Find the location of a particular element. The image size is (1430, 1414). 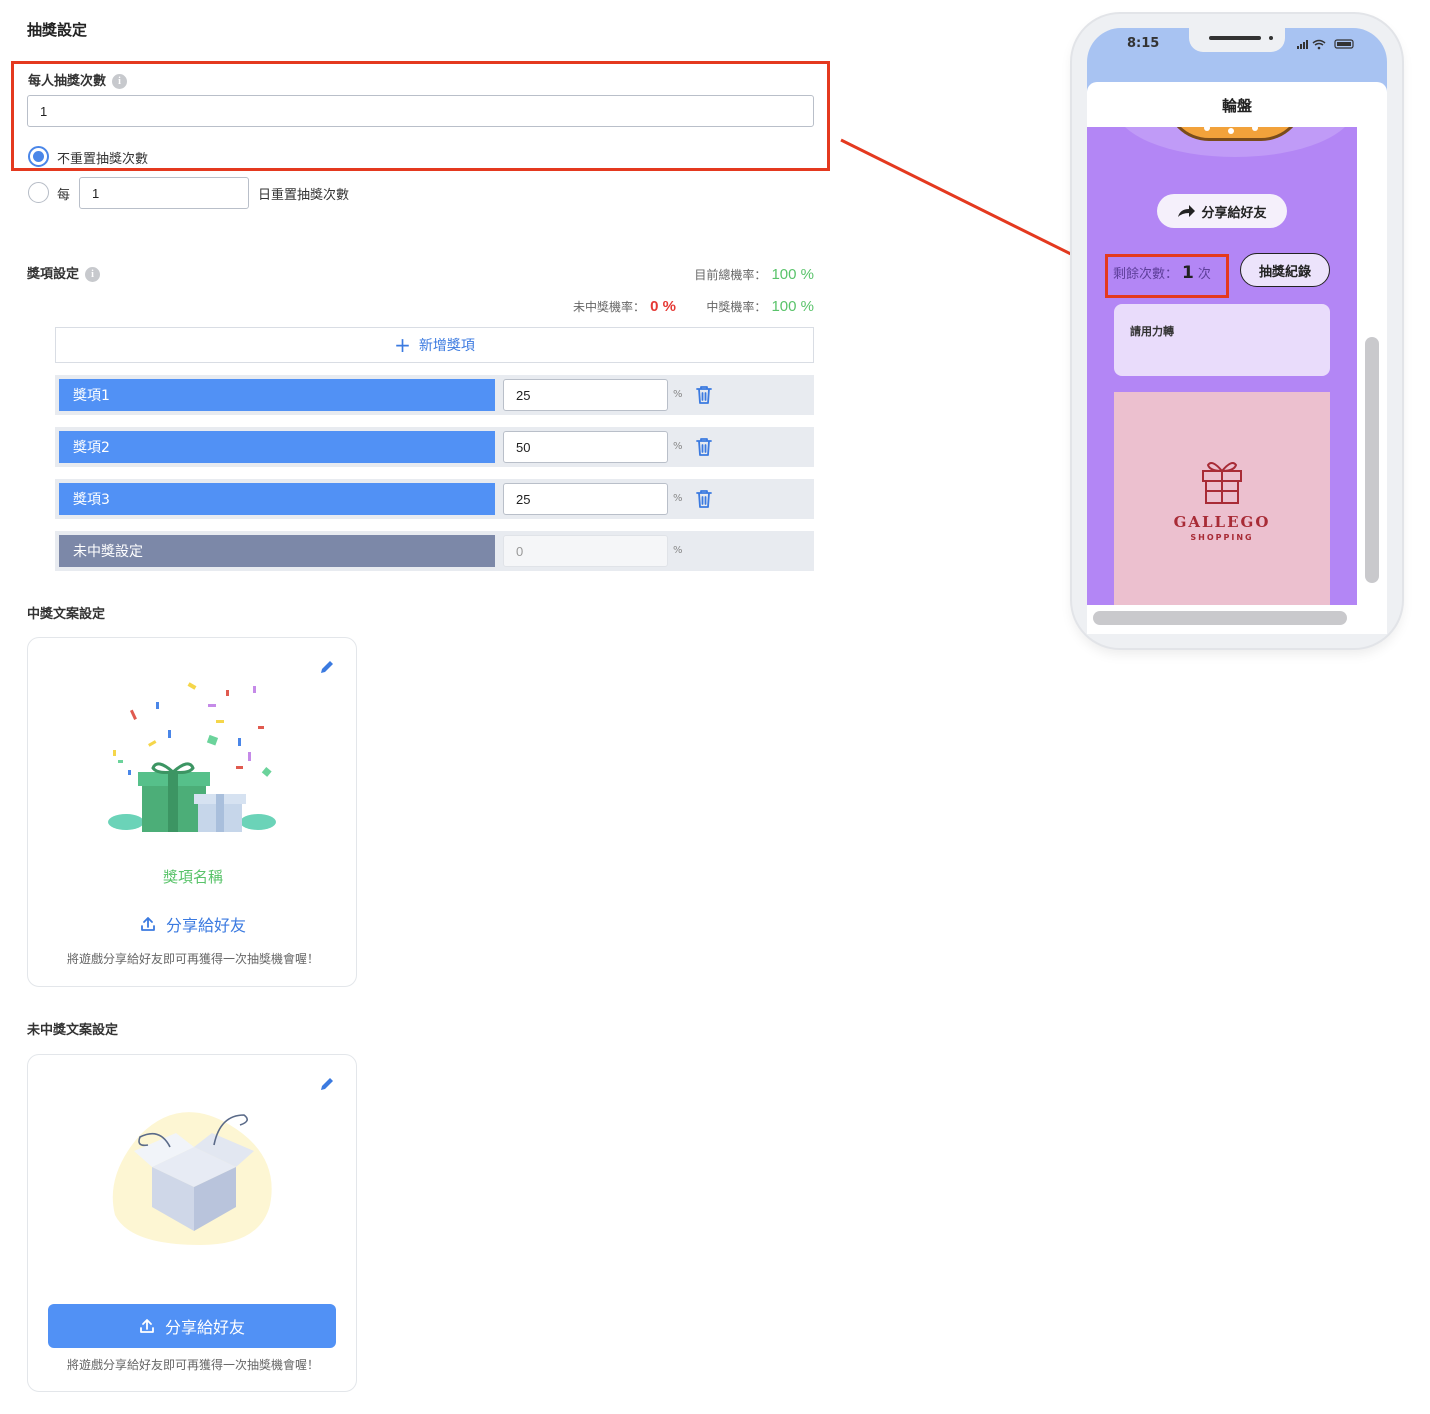

lose-share-note: 將遊戲分享給好友即可再獲得一次抽獎機會喔！ is located at coordinates (192, 1365).